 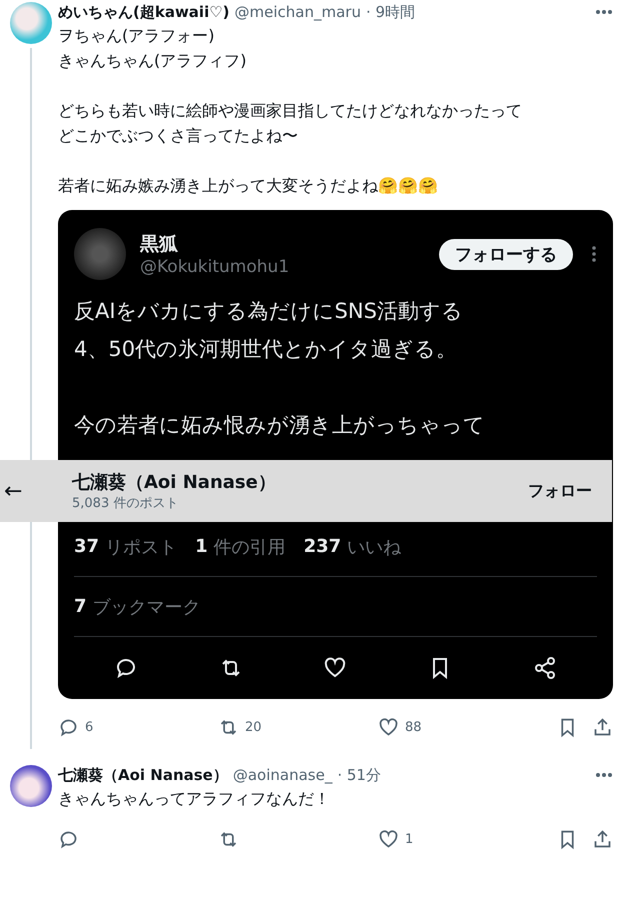 I want to click on post-time: · 9時間, so click(x=391, y=12).